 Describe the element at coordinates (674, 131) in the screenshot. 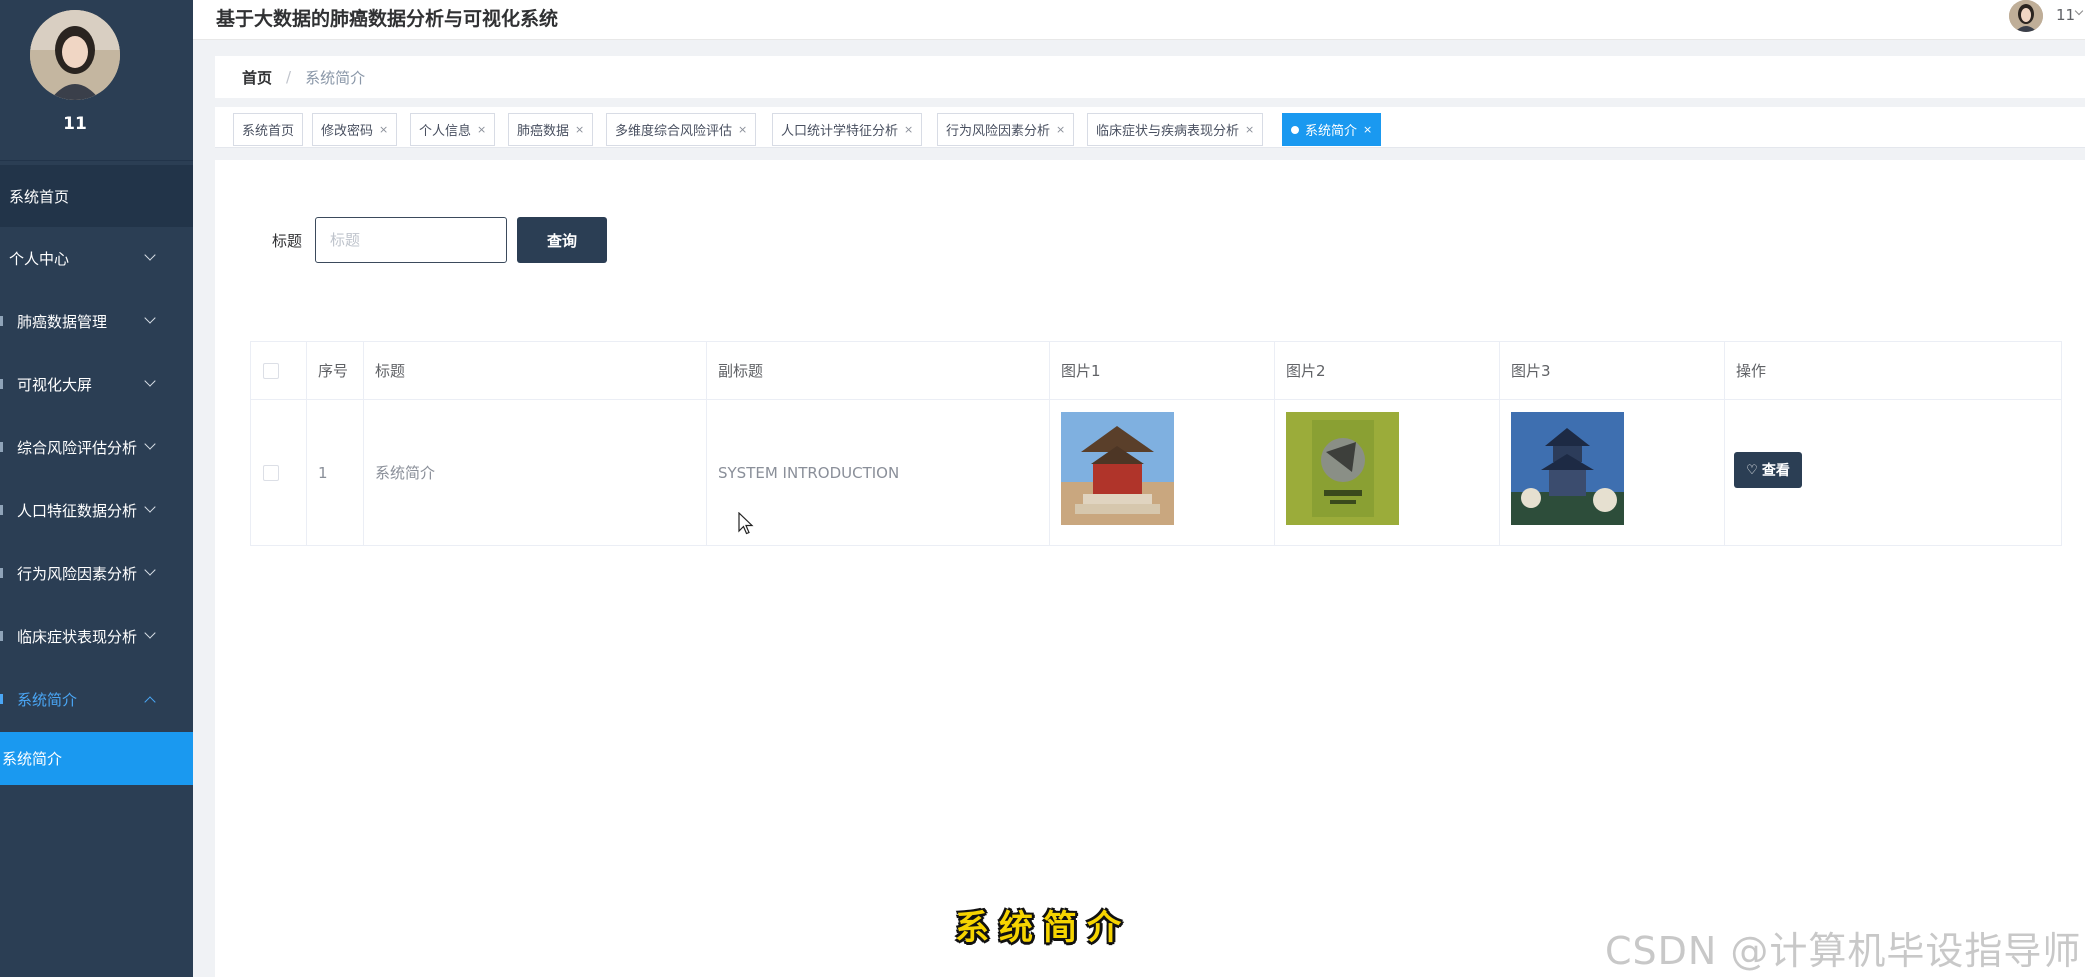

I see `tab-label: 多维度综合风险评估` at that location.